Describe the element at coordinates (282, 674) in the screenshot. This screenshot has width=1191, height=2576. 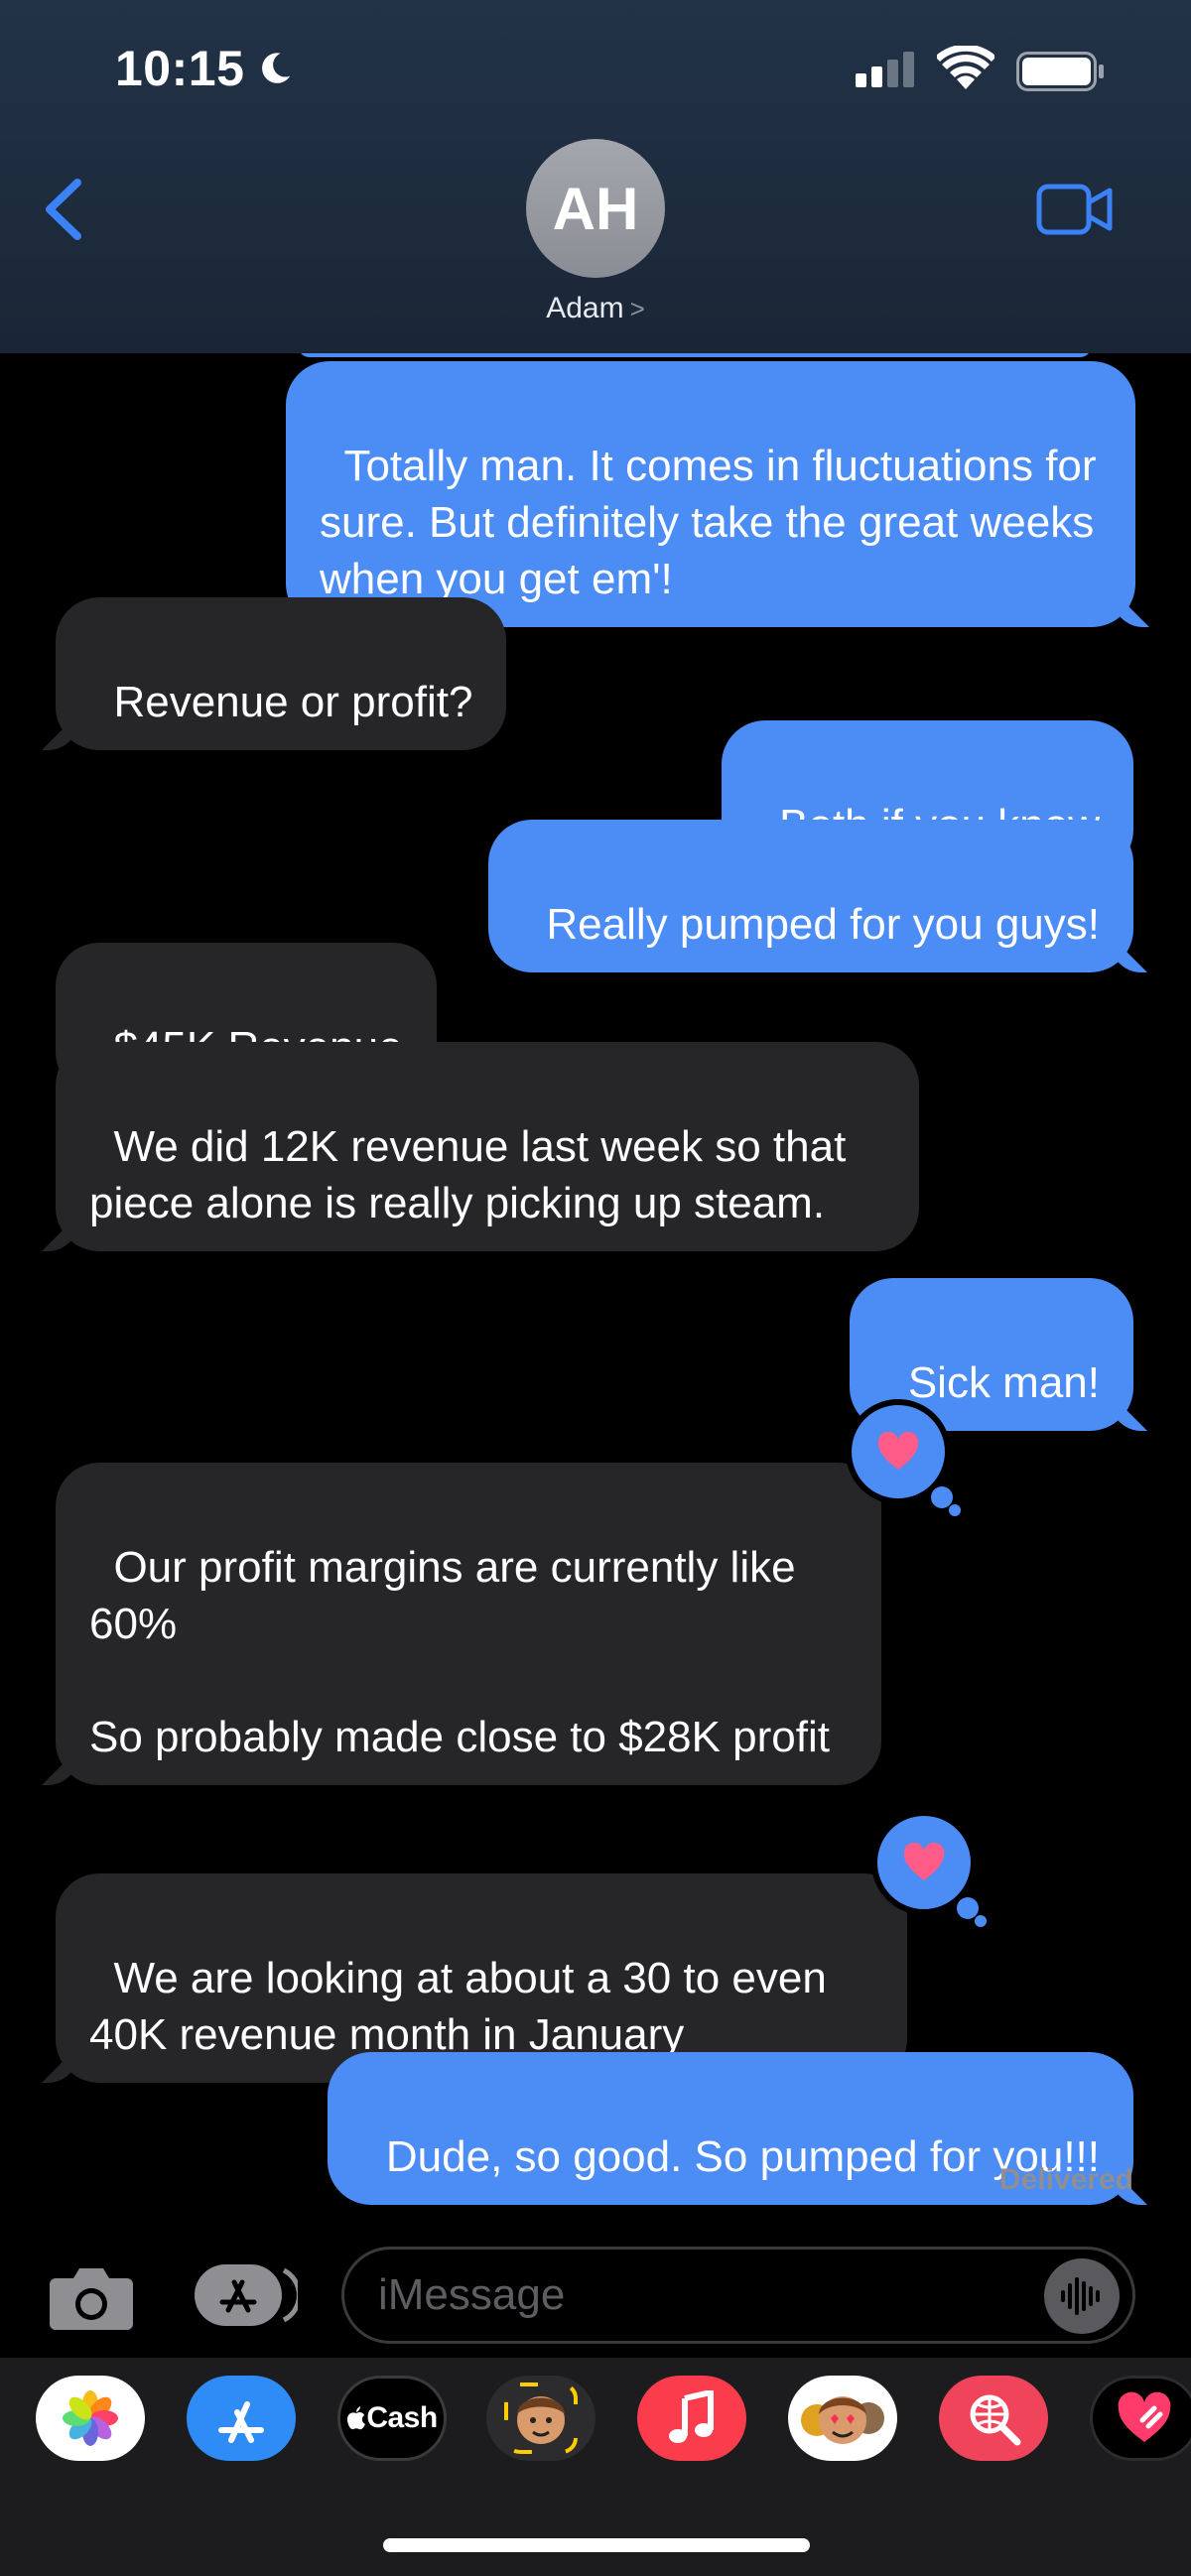
I see `received-message: Revenue or profit?` at that location.